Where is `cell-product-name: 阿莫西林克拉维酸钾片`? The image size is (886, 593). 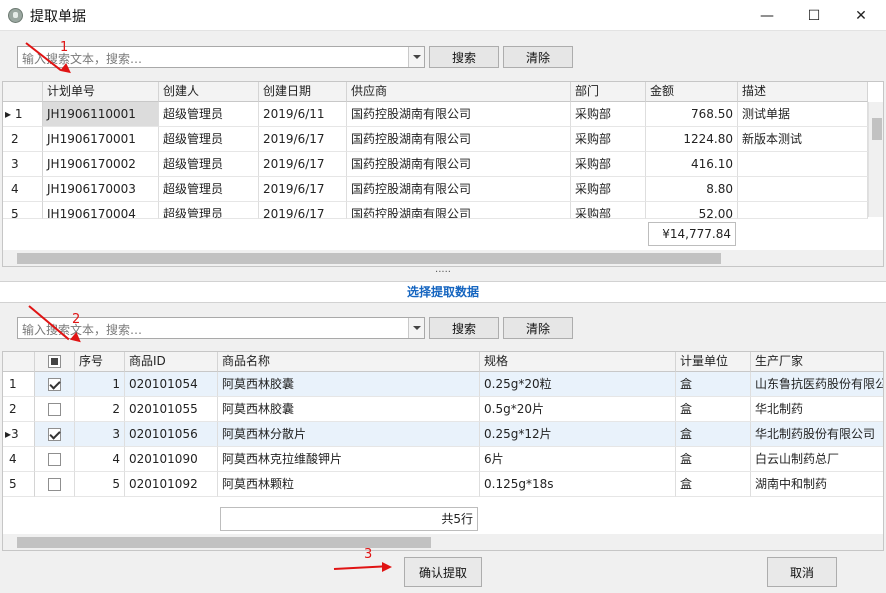 cell-product-name: 阿莫西林克拉维酸钾片 is located at coordinates (349, 459).